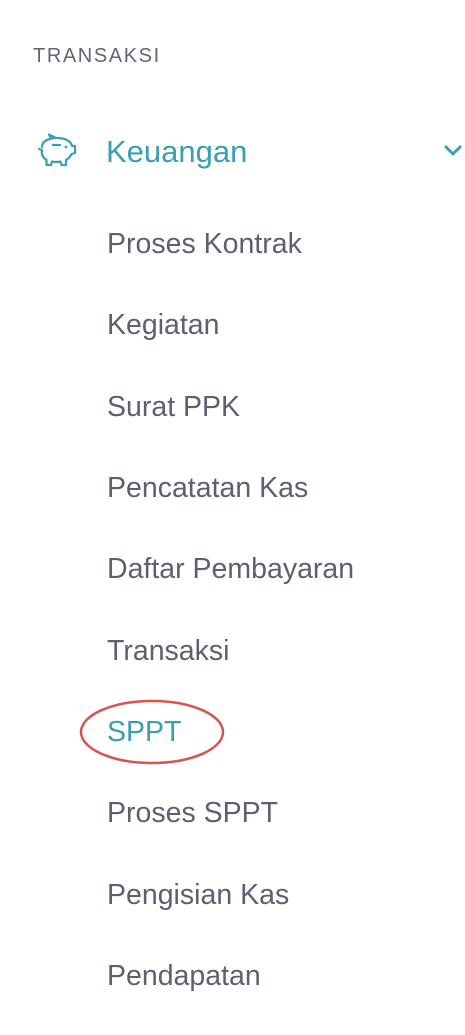  Describe the element at coordinates (198, 895) in the screenshot. I see `submenu-item-pengisian-kas: Pengisian Kas` at that location.